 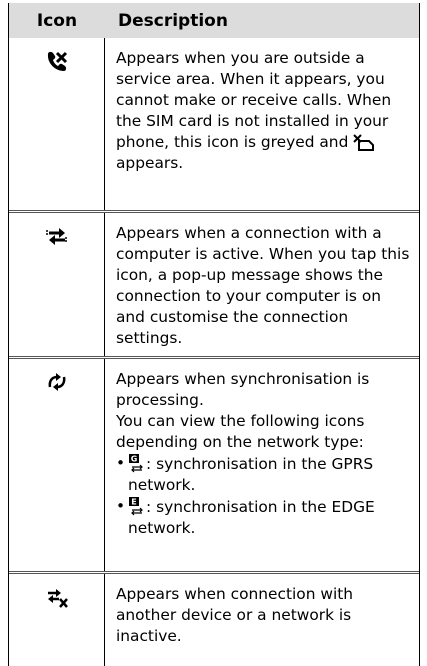 I want to click on edge-sync-description: : synchronisation in the EDGE network., so click(x=251, y=517).